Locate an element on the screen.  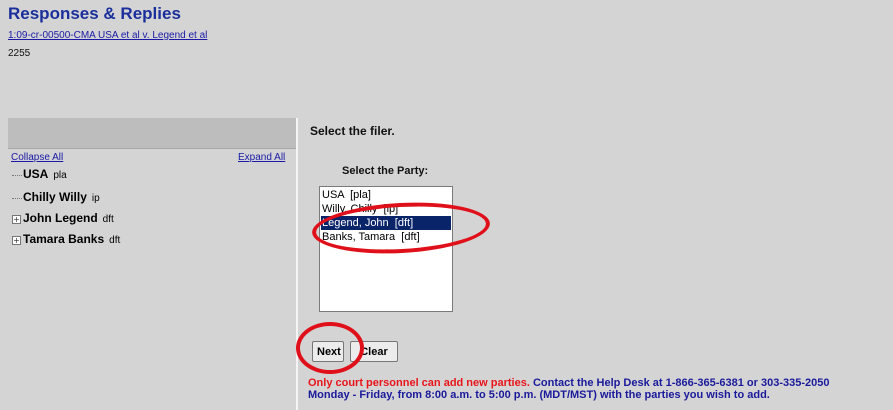
tree-item-tamara-banks: + Tamara Banks dft is located at coordinates (66, 239).